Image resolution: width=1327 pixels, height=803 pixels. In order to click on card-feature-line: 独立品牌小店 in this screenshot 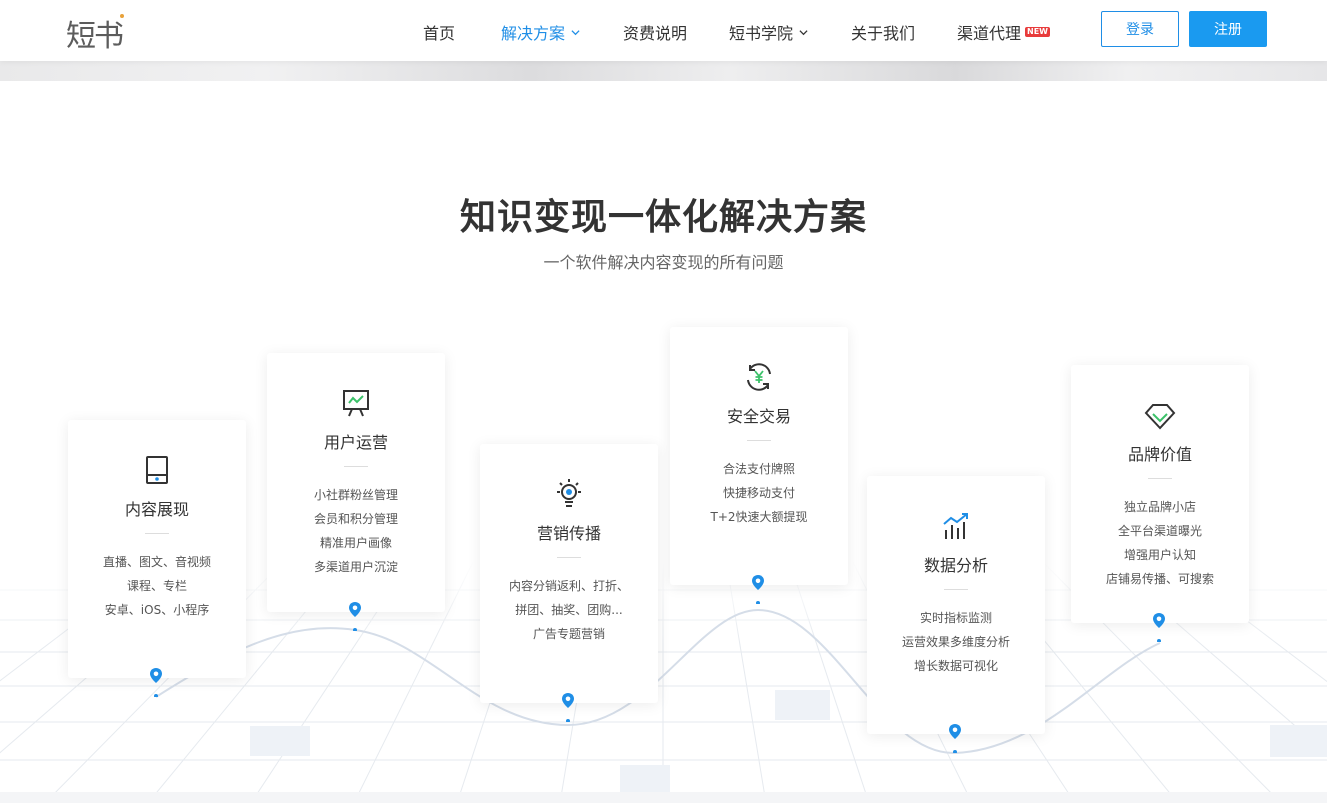, I will do `click(1159, 507)`.